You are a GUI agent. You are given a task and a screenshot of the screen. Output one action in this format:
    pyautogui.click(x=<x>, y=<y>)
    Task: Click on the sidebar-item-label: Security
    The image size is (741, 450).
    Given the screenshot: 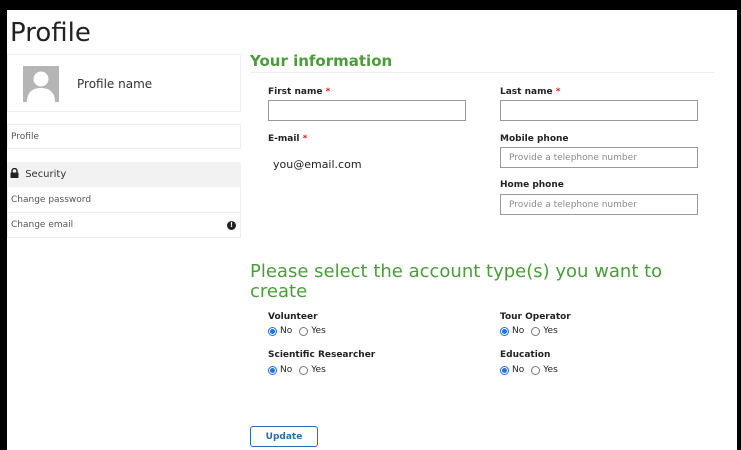 What is the action you would take?
    pyautogui.click(x=46, y=174)
    